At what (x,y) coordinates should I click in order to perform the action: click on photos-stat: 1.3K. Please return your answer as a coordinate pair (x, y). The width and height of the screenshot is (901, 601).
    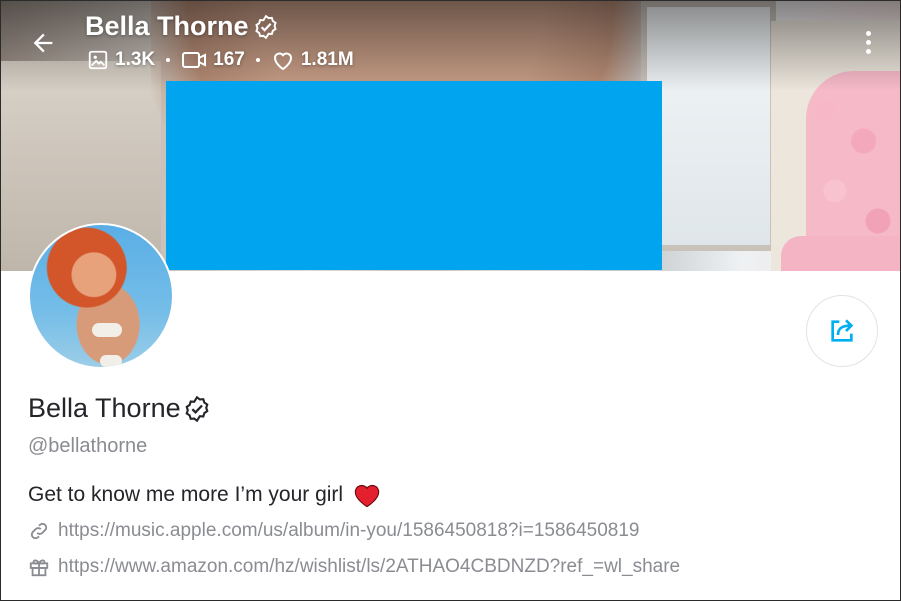
    Looking at the image, I should click on (121, 60).